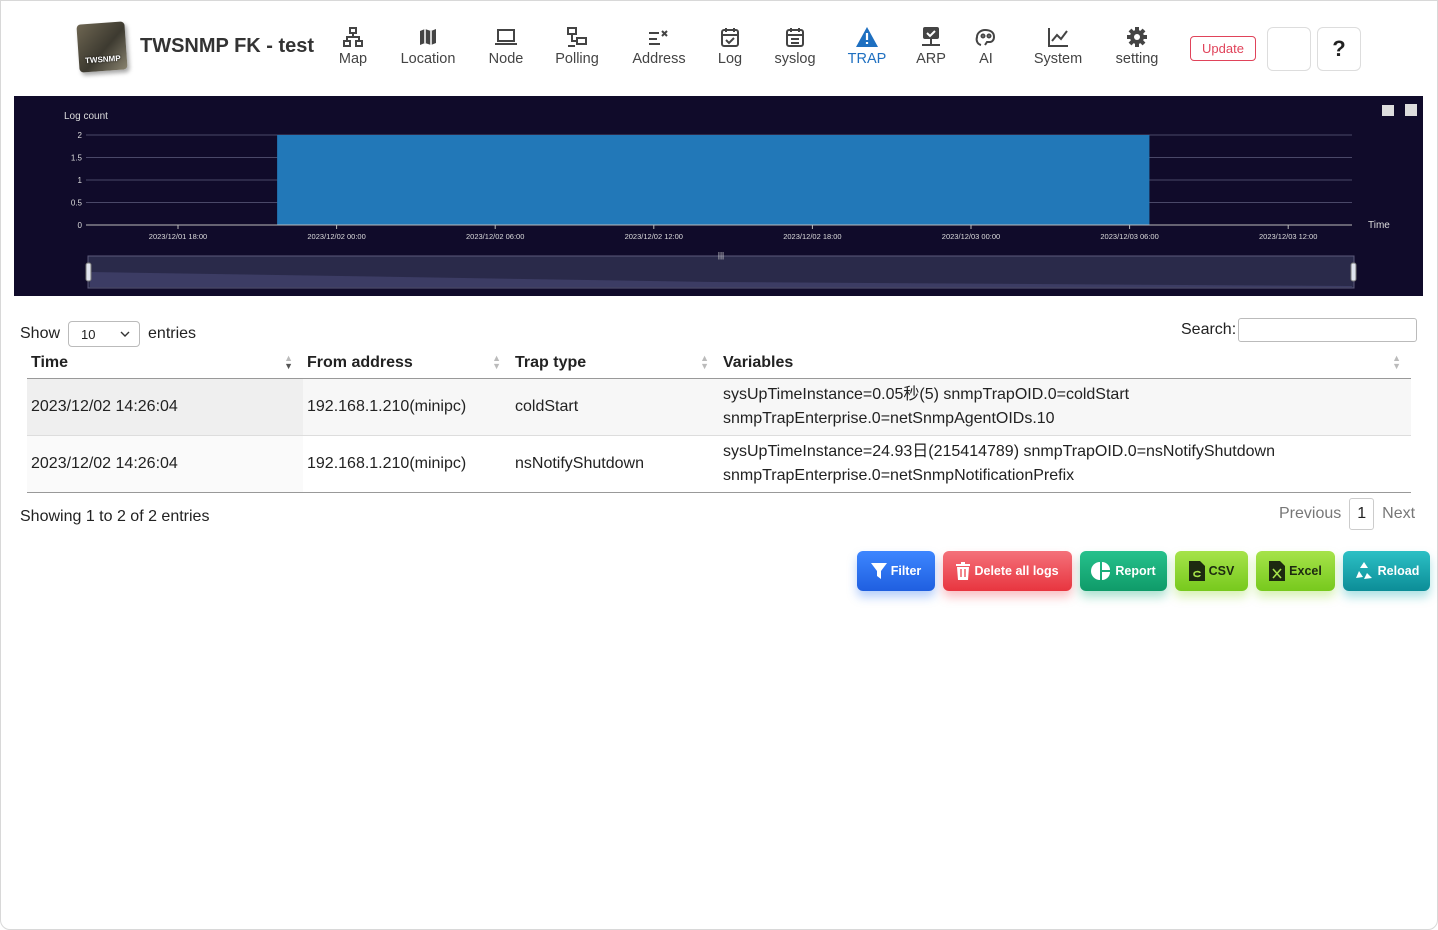  I want to click on line-chart-icon, so click(1058, 37).